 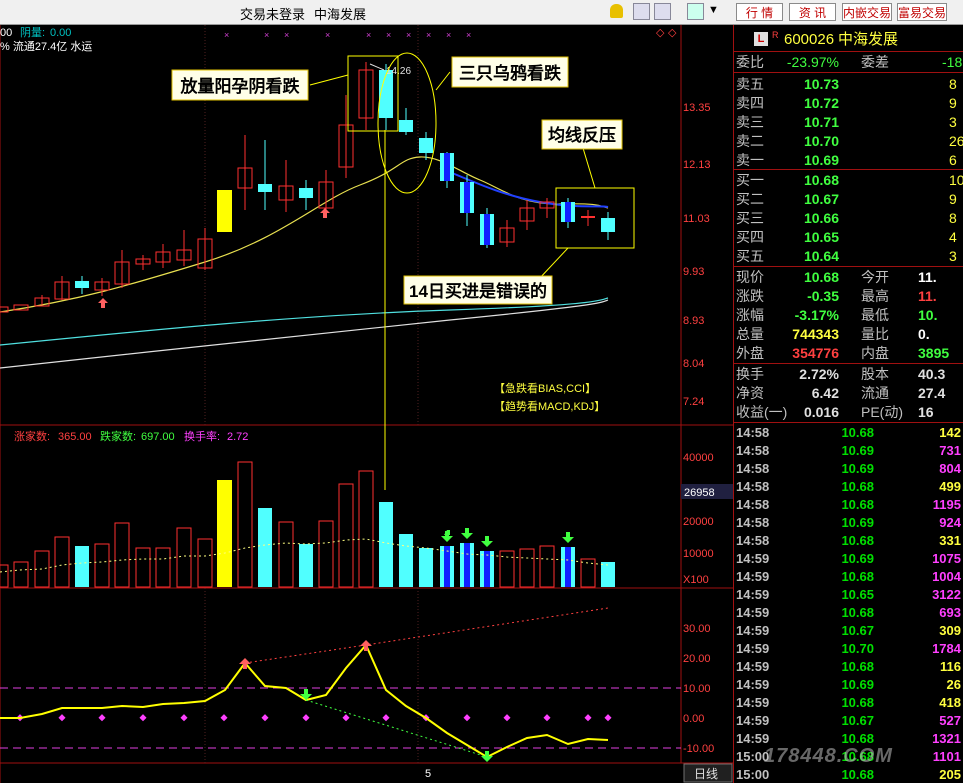 What do you see at coordinates (848, 703) in the screenshot?
I see `tick-row: 14:59 10.68 418` at bounding box center [848, 703].